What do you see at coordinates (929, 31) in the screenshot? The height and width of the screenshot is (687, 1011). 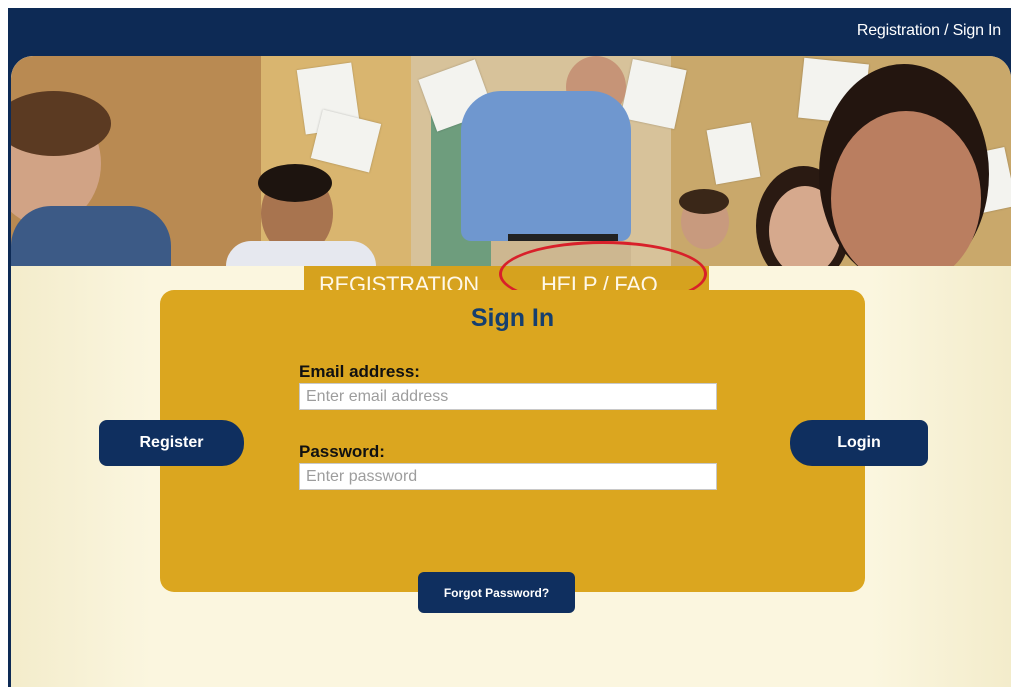 I see `registration-signin-link: Registration / Sign In` at bounding box center [929, 31].